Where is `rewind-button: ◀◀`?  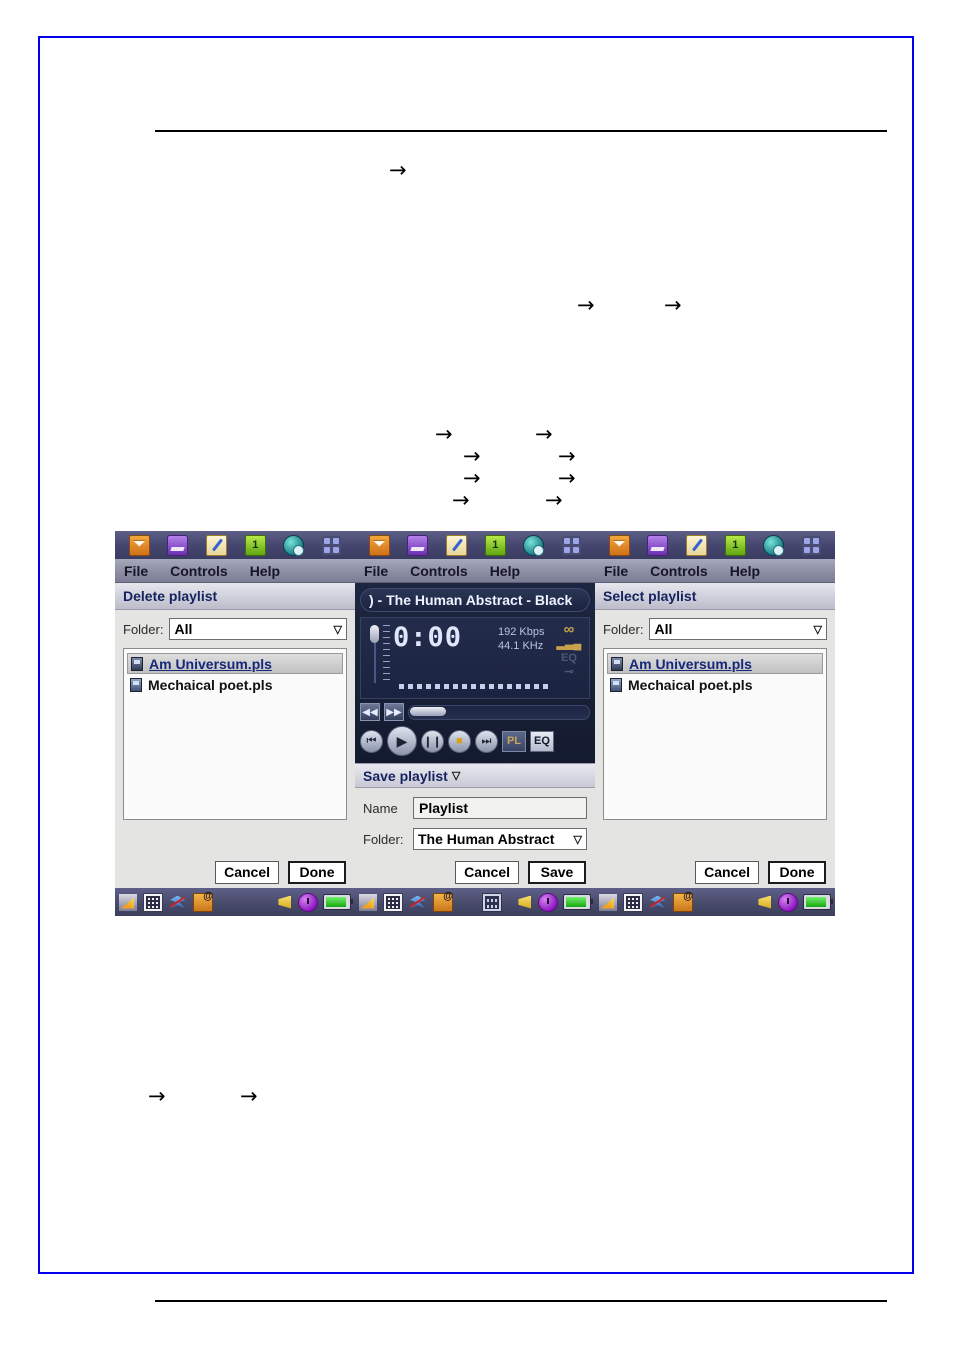
rewind-button: ◀◀ is located at coordinates (370, 712).